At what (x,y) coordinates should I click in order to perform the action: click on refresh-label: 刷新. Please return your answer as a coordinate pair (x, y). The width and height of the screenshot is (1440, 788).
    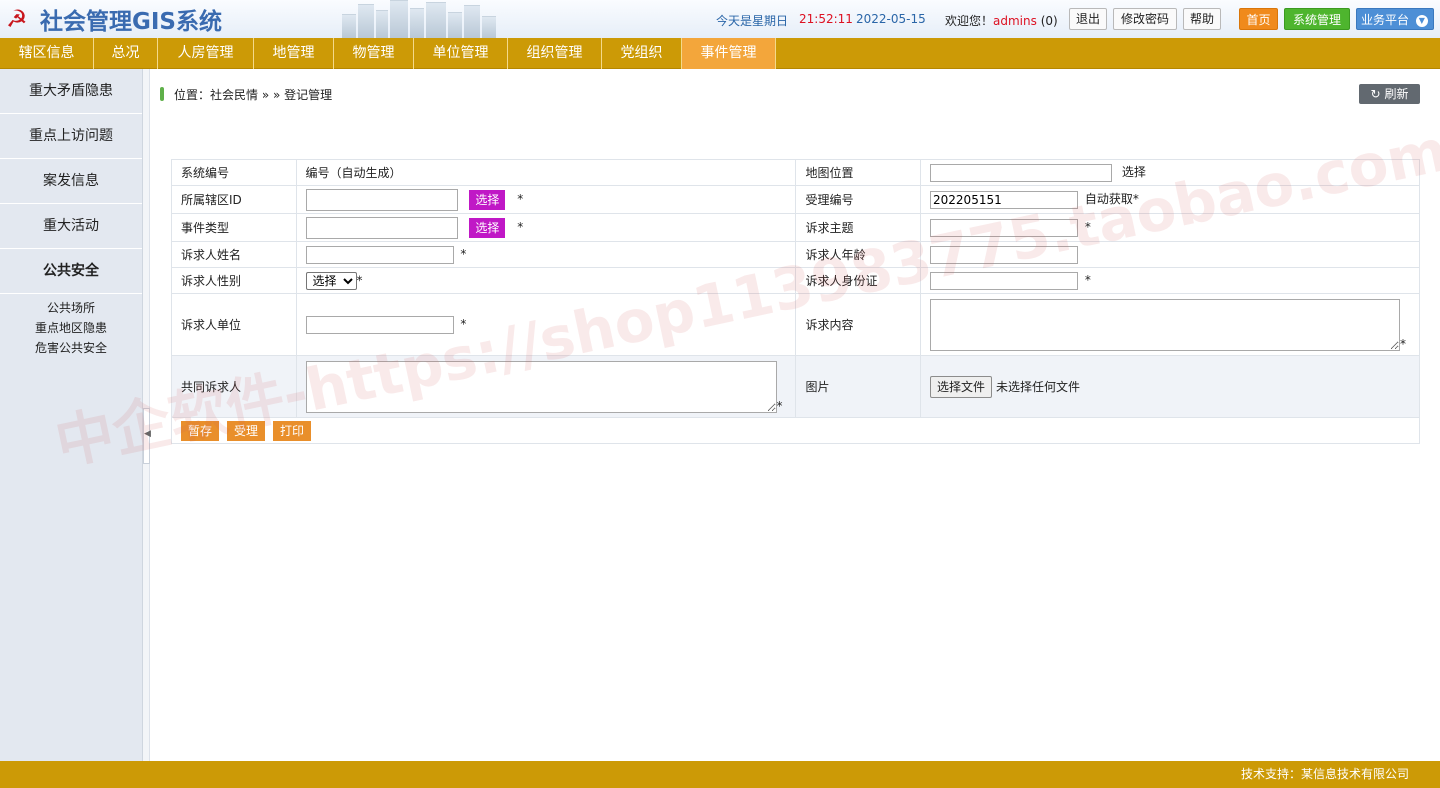
    Looking at the image, I should click on (1396, 94).